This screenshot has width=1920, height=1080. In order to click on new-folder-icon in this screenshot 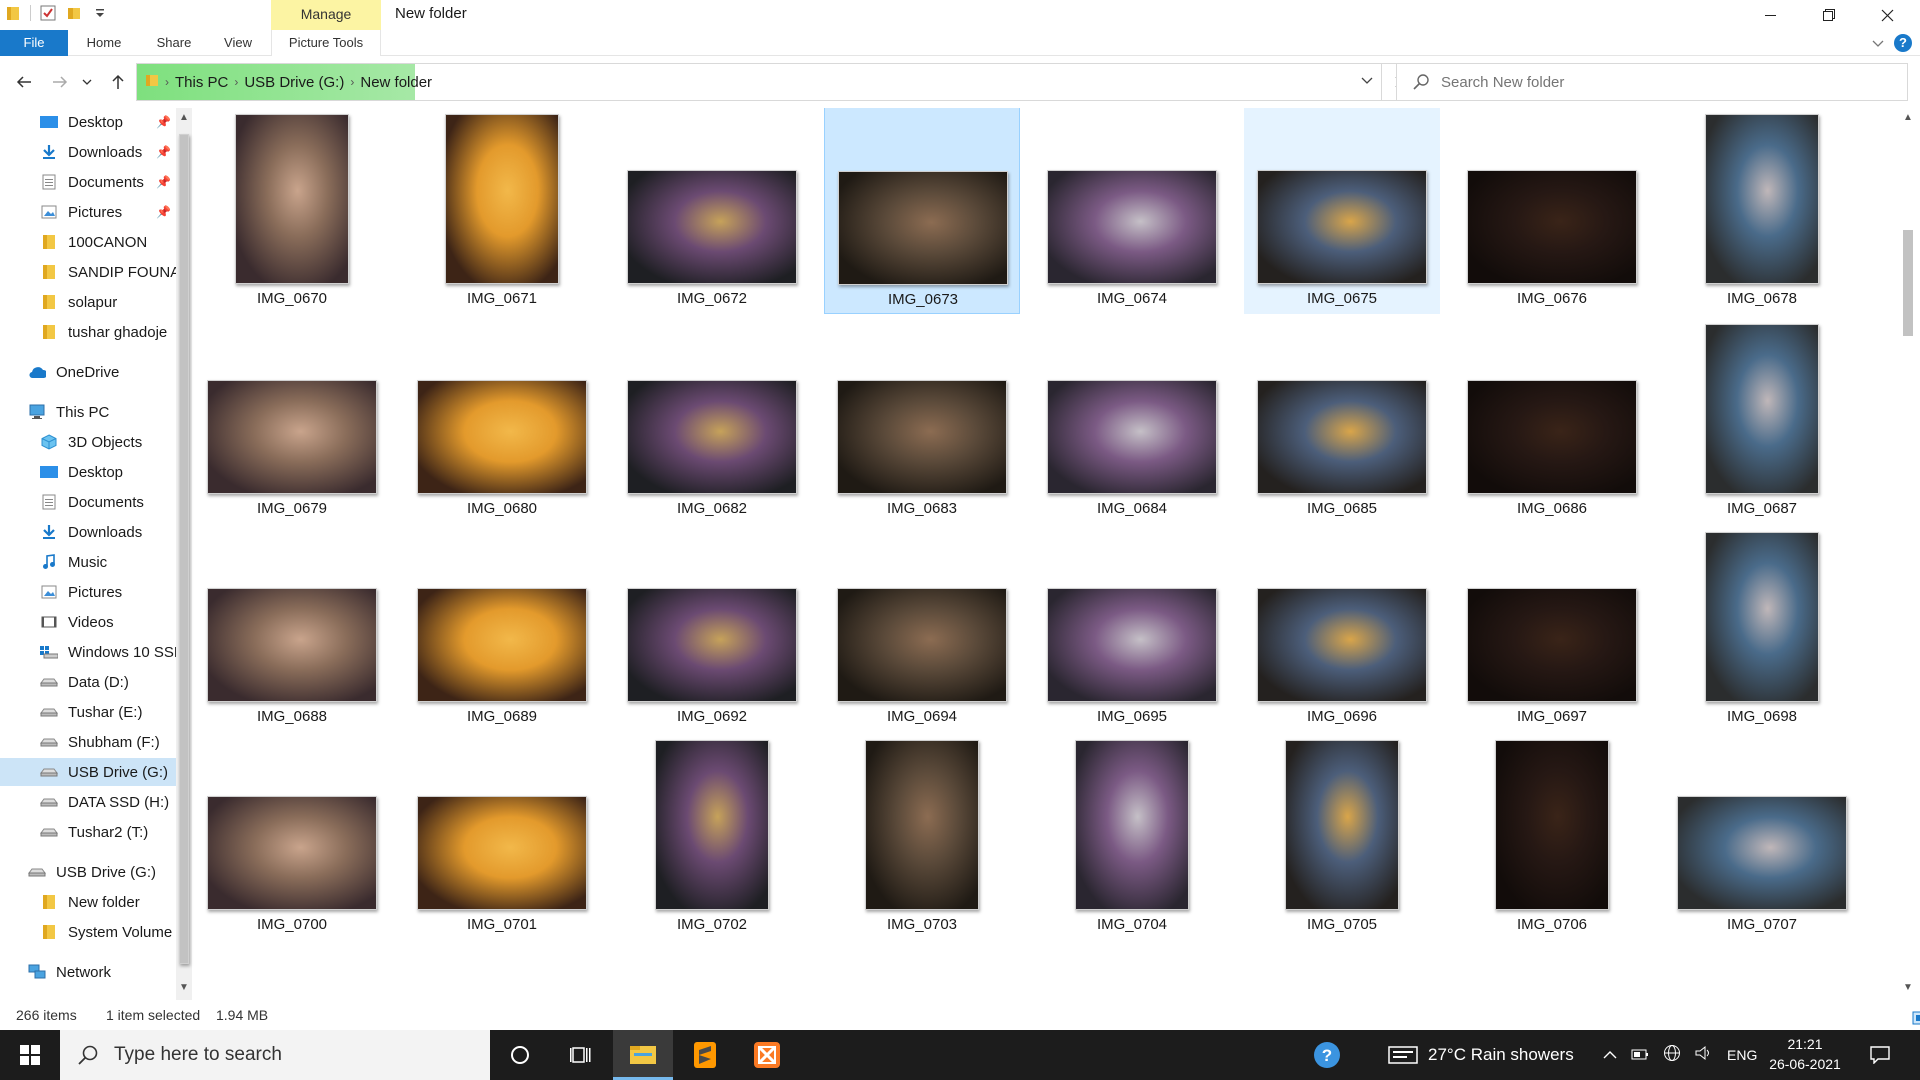, I will do `click(74, 13)`.